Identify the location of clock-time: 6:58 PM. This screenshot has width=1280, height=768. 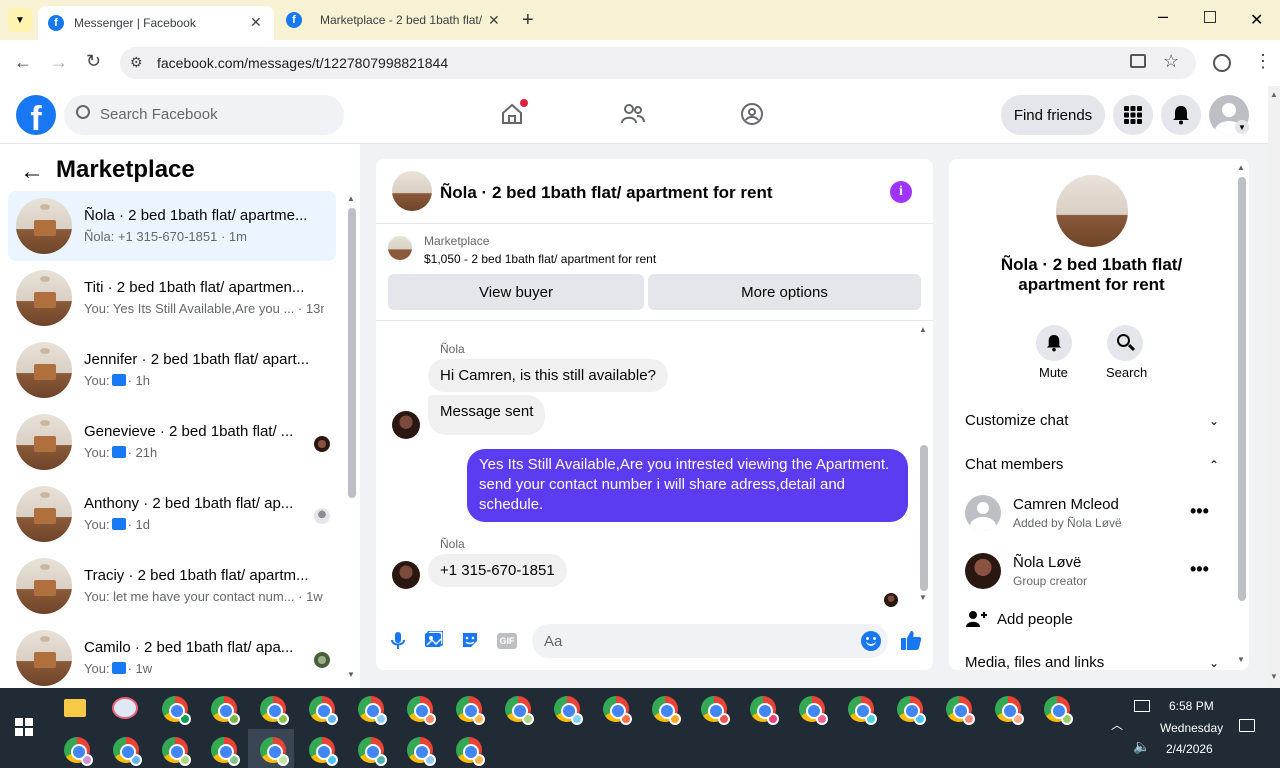
(1191, 706).